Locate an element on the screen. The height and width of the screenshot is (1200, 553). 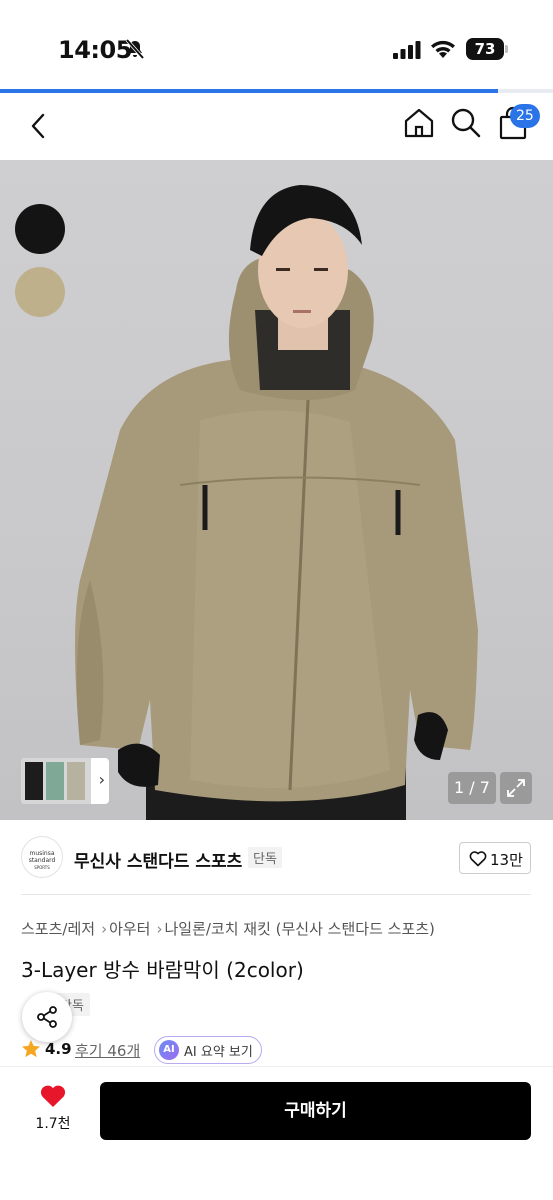
thumbnail-preview is located at coordinates (56, 781).